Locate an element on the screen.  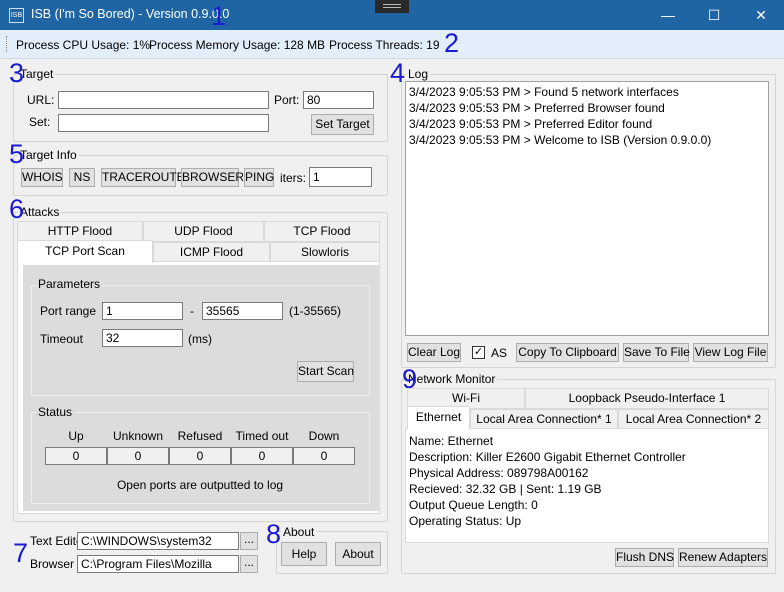
status-col-down: Down is located at coordinates (324, 436).